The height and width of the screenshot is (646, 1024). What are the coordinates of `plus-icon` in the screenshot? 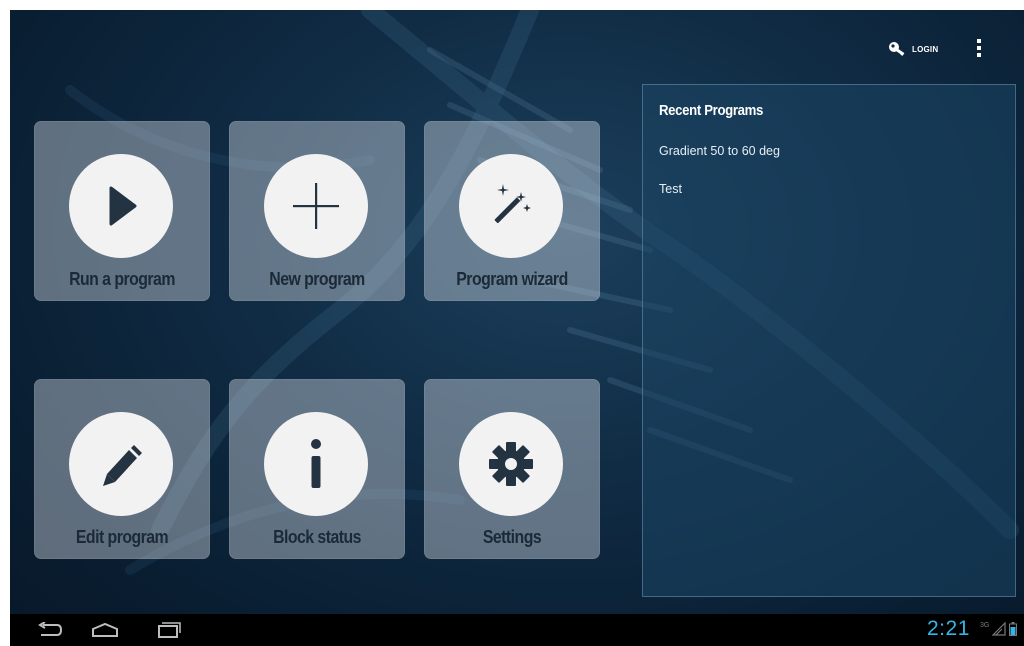 It's located at (316, 206).